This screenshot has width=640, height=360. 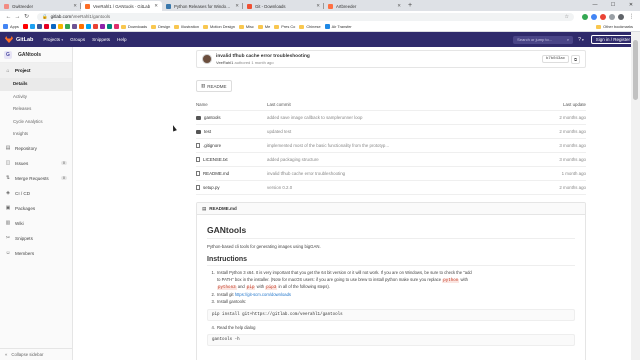 What do you see at coordinates (631, 5) in the screenshot?
I see `close-window-icon: ✕` at bounding box center [631, 5].